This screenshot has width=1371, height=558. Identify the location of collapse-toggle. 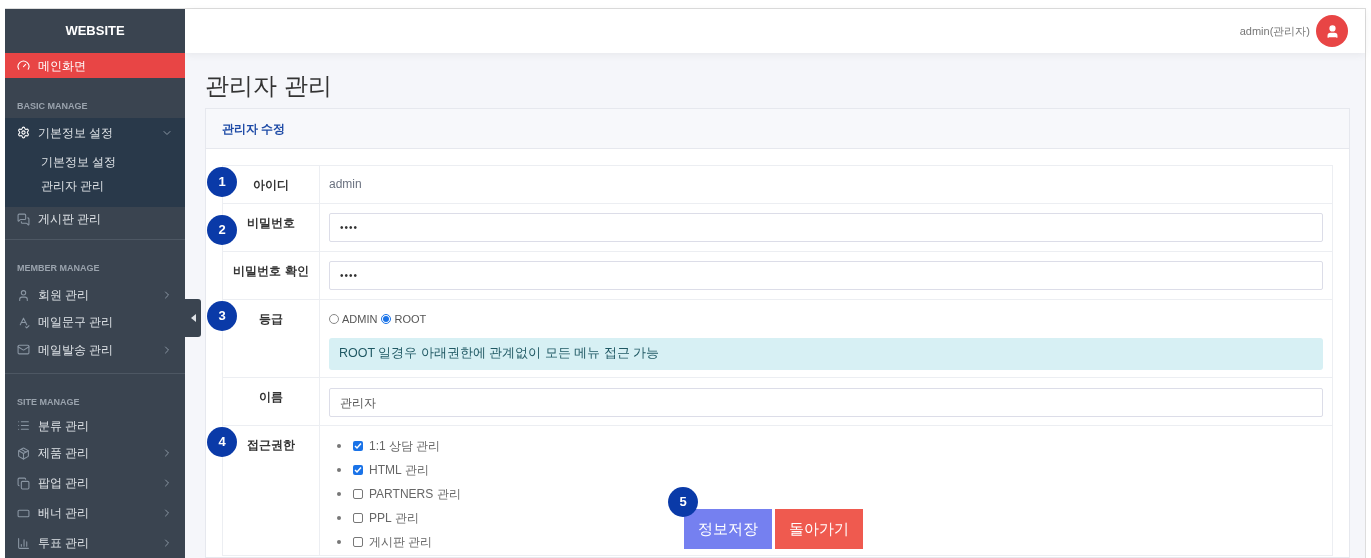
(193, 318).